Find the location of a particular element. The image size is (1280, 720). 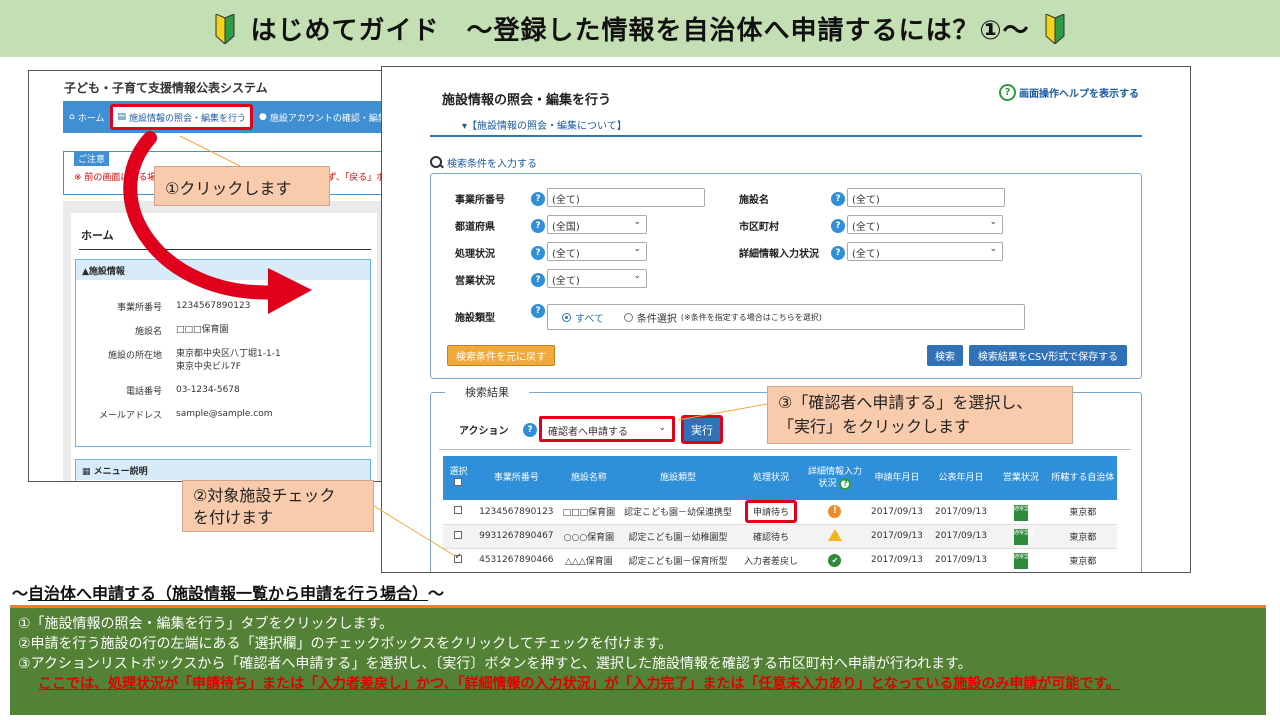

help-link-label: 画面操作ヘルプを表示する is located at coordinates (1079, 94).